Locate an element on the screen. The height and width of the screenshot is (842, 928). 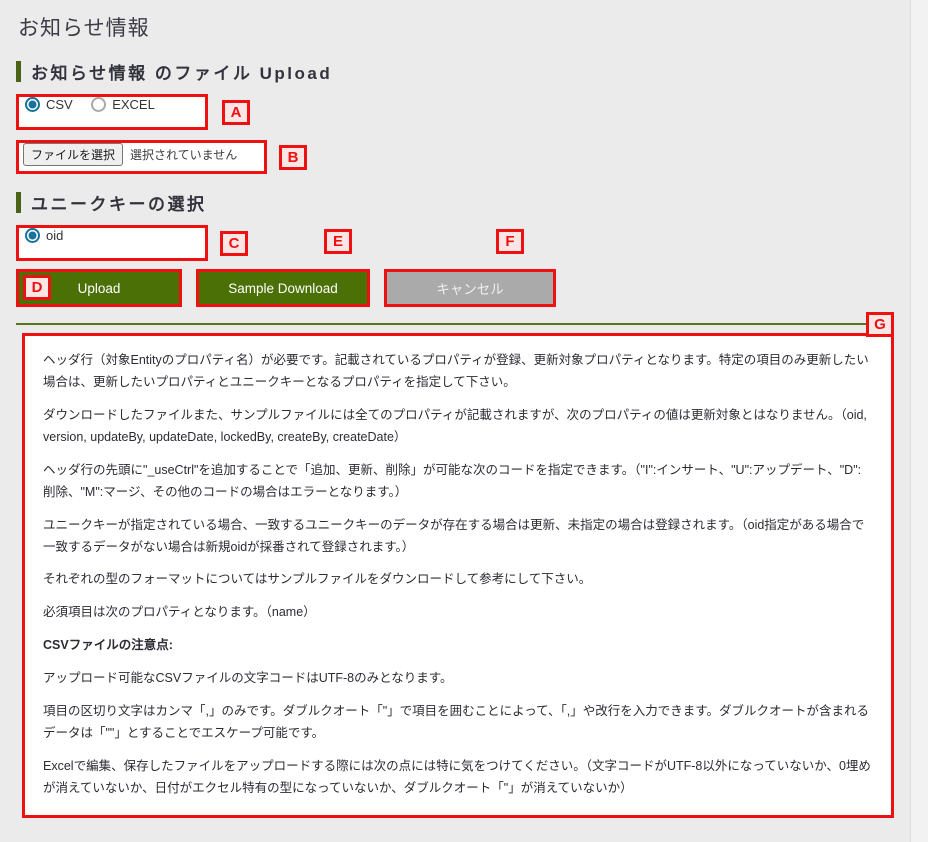
uniquekey-row: oid C E F is located at coordinates (463, 243).